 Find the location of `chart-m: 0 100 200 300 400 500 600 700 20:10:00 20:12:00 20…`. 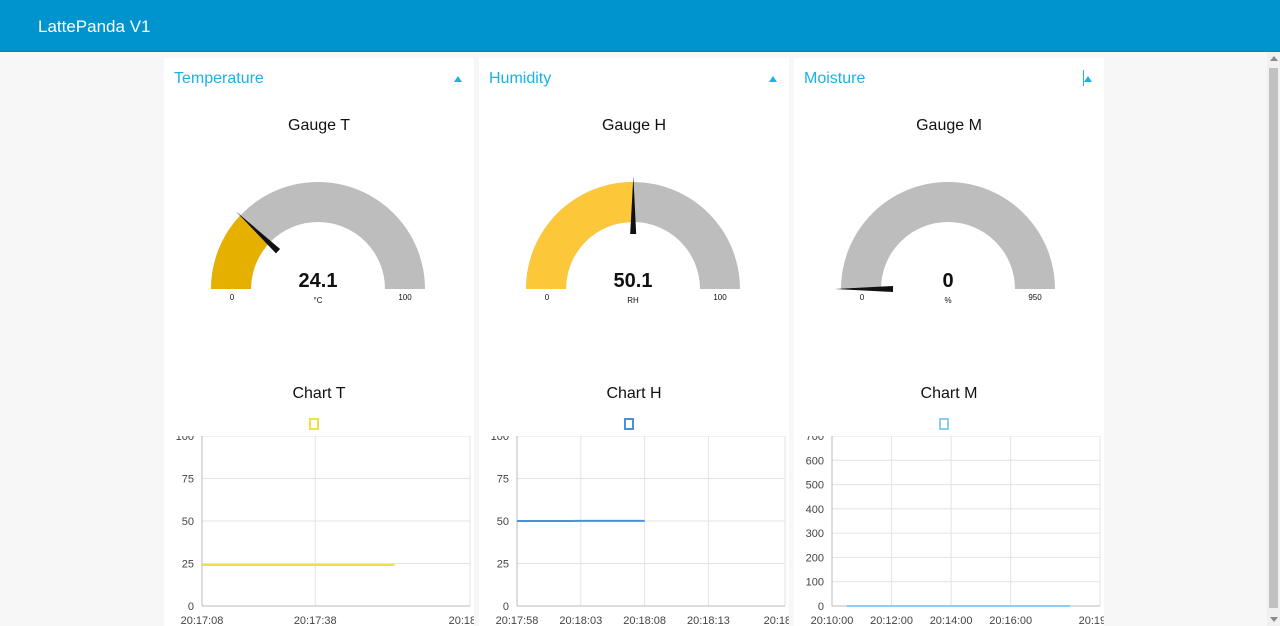

chart-m: 0 100 200 300 400 500 600 700 20:10:00 20:12:00 20… is located at coordinates (955, 531).